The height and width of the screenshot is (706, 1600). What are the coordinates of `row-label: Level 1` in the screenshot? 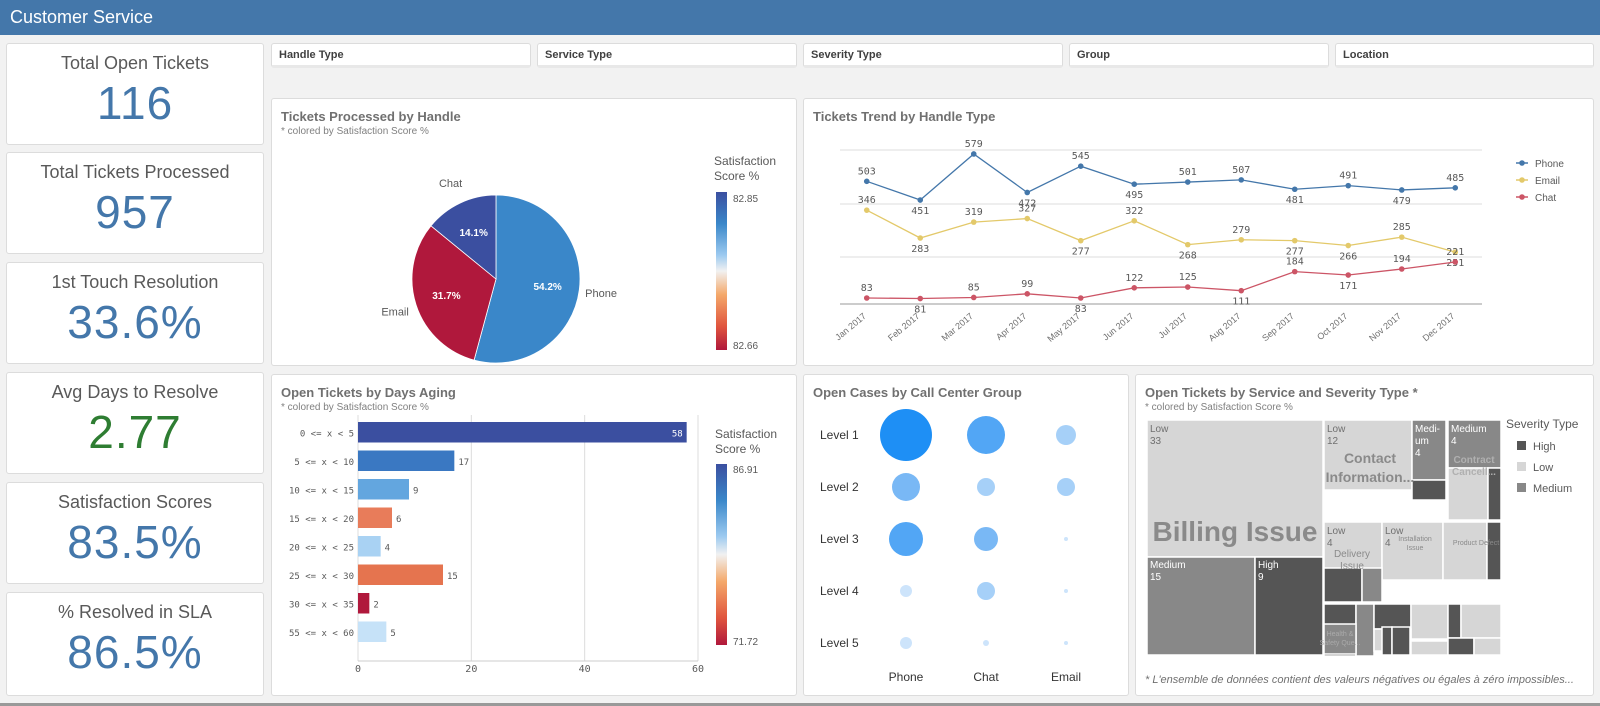 It's located at (839, 435).